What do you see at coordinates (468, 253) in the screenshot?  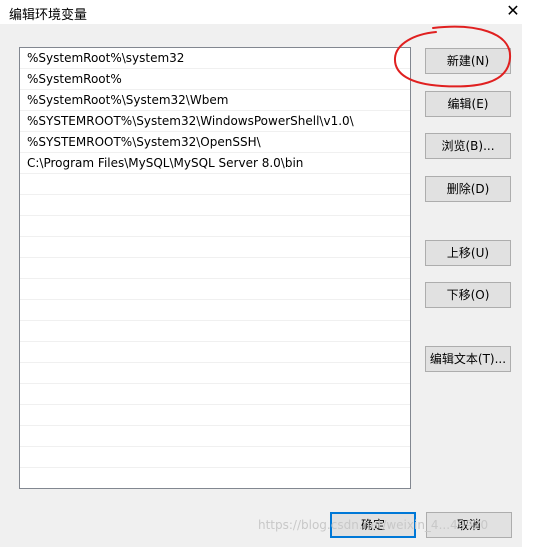 I see `move-up-button: 上移(U)` at bounding box center [468, 253].